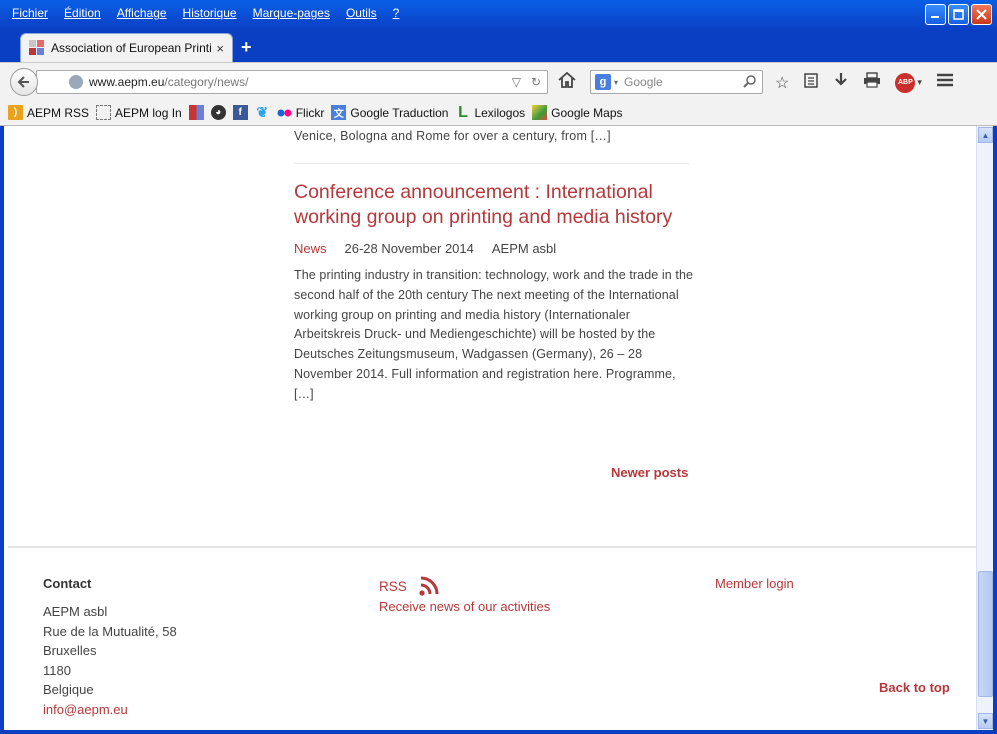 The image size is (997, 734). I want to click on bookmark-flickr: Flickr, so click(300, 112).